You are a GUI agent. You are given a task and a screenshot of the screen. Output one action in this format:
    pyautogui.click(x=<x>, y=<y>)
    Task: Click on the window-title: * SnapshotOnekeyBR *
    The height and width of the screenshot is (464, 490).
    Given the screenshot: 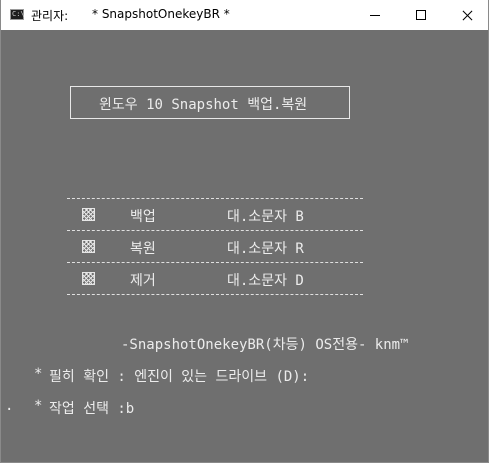 What is the action you would take?
    pyautogui.click(x=161, y=14)
    